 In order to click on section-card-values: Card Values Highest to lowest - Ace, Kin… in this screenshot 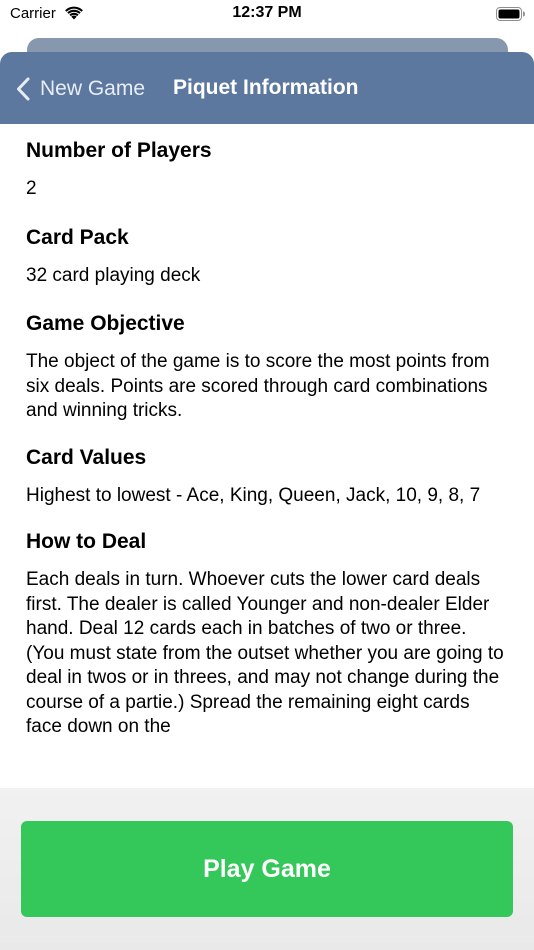, I will do `click(267, 466)`.